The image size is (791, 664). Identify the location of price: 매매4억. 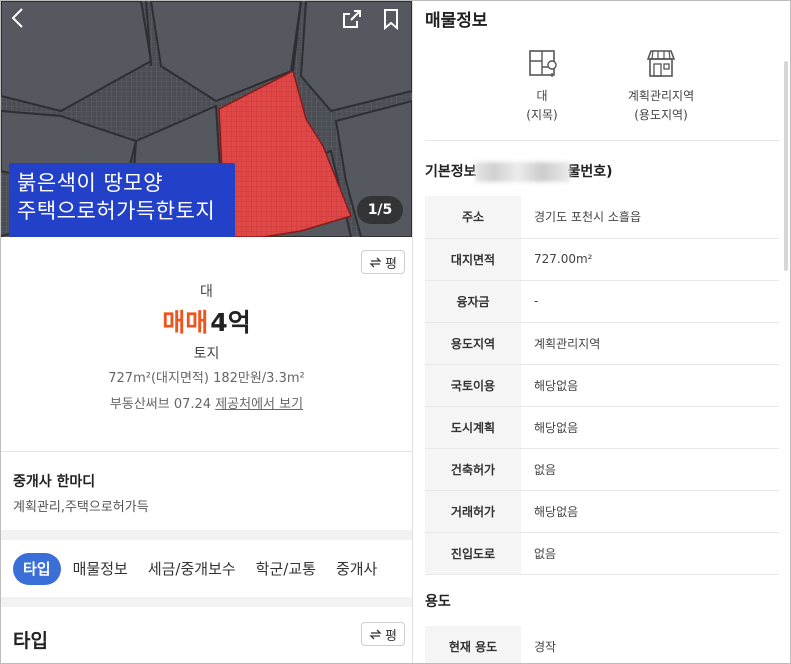
(206, 321).